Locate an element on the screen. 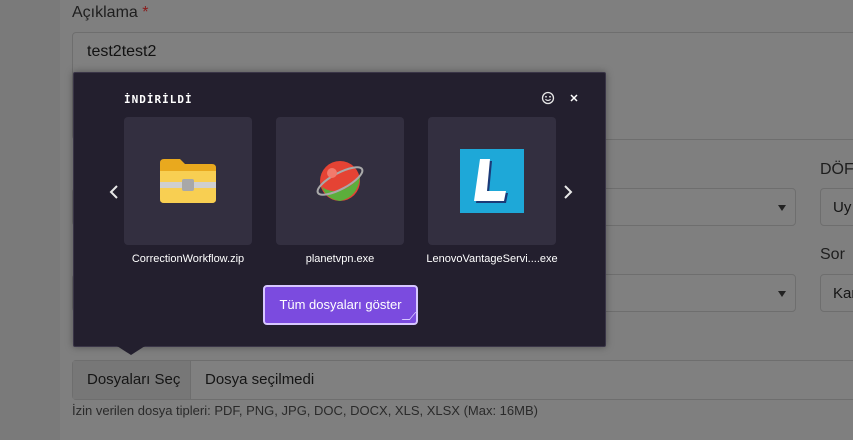 This screenshot has height=440, width=853. download-item-3-name: LenovoVantageServi....exe is located at coordinates (492, 259).